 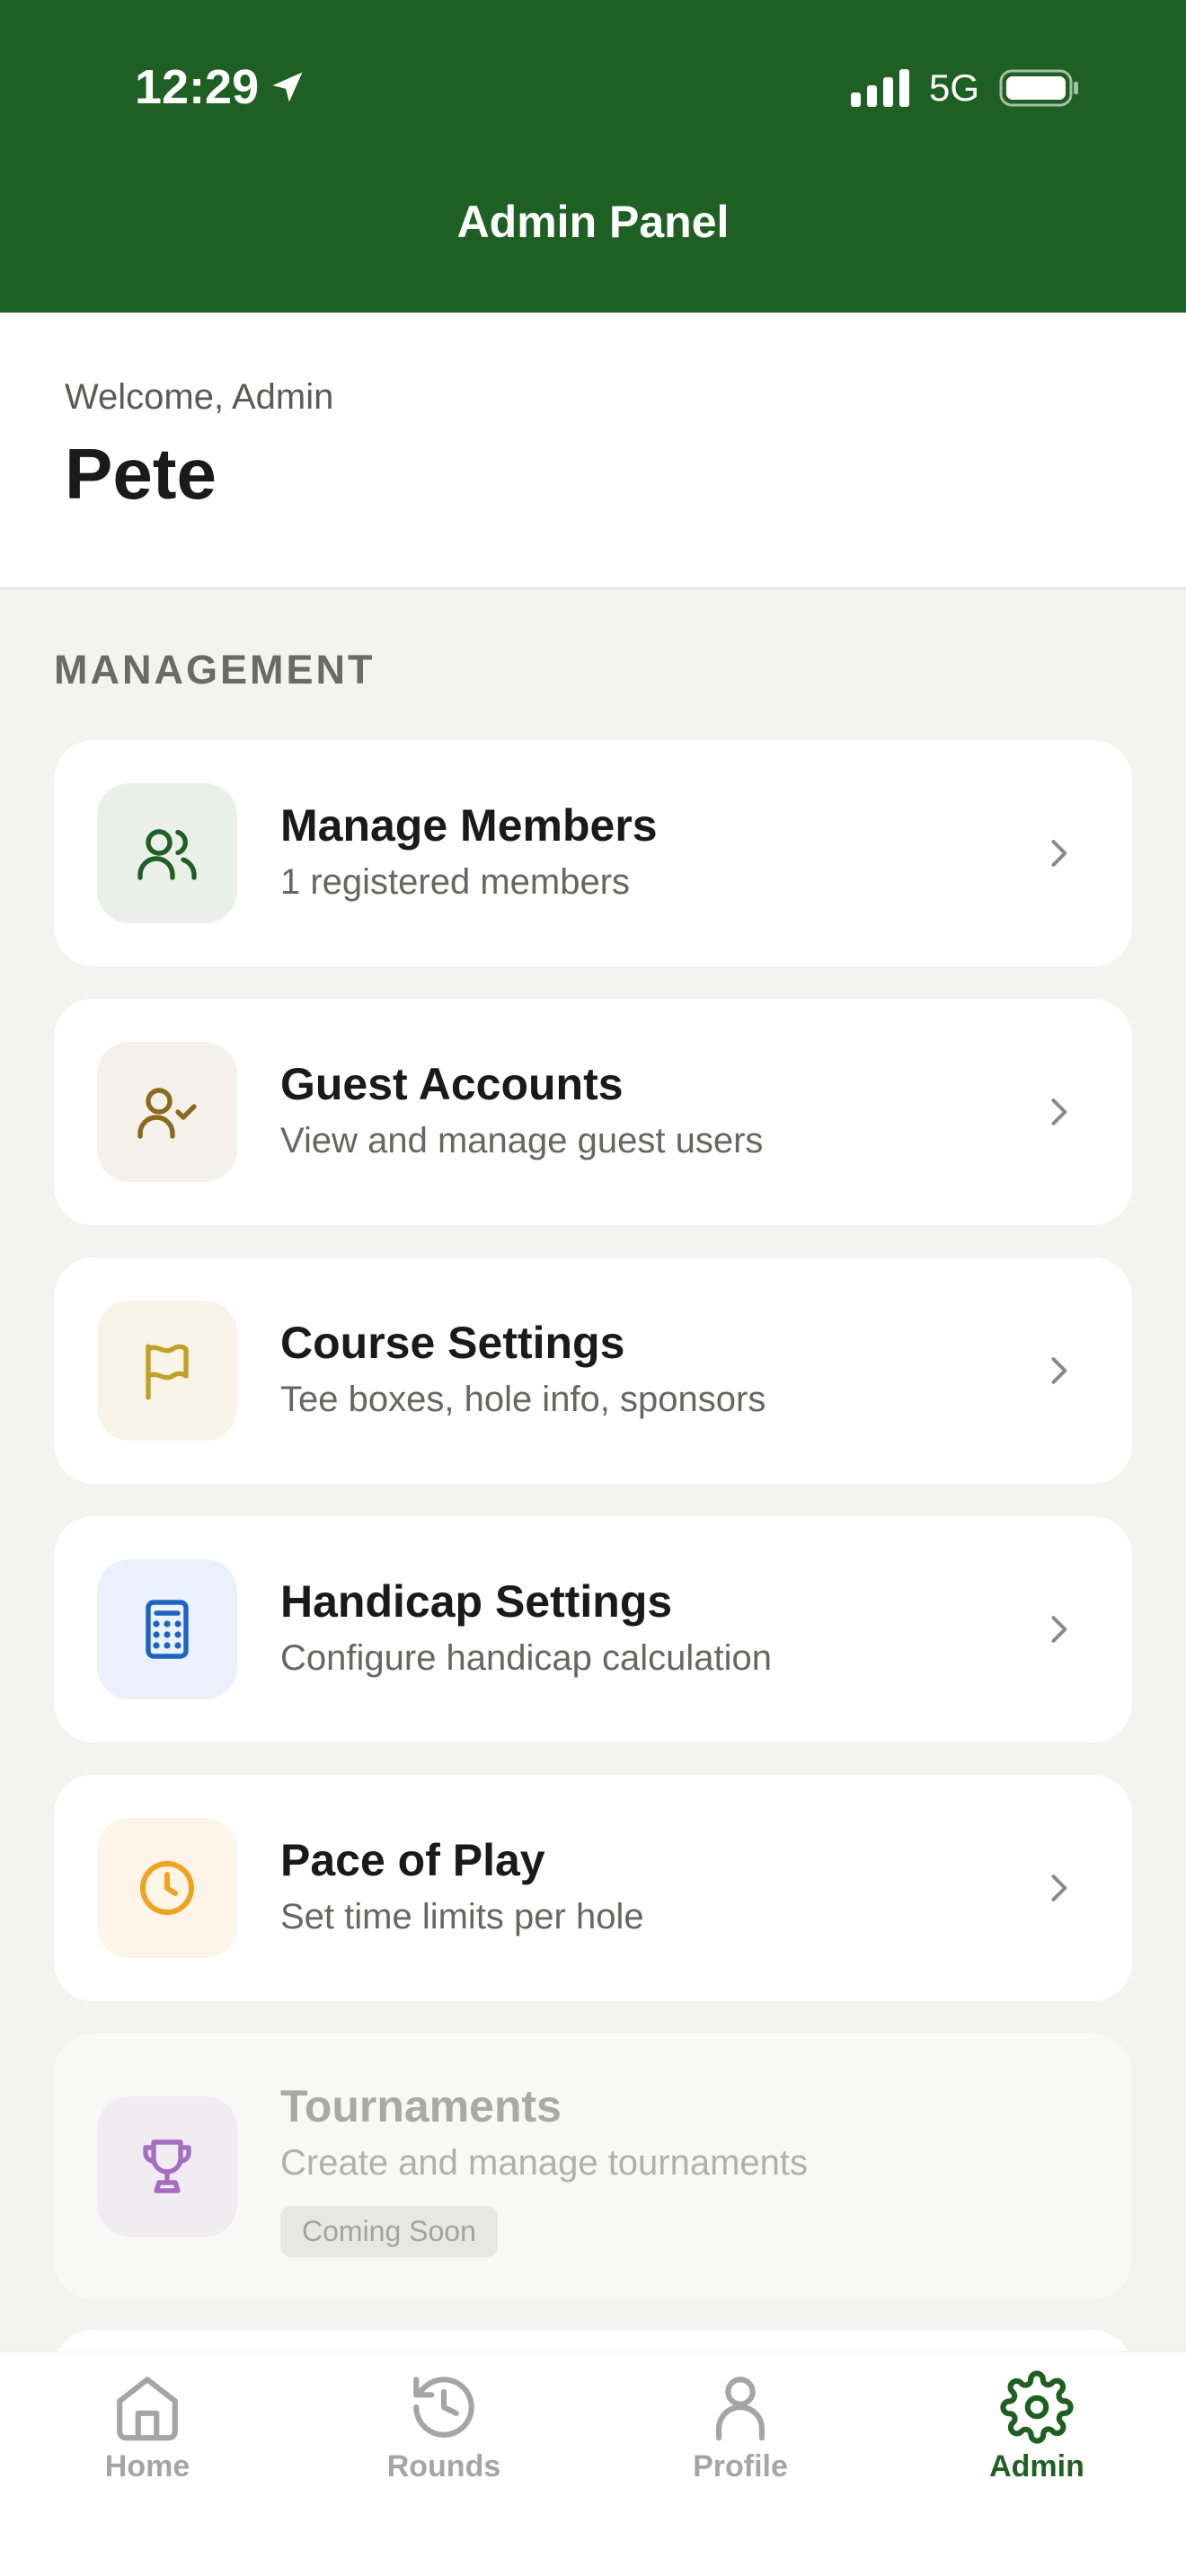 What do you see at coordinates (462, 1916) in the screenshot?
I see `card-subtitle: Set time limits per hole` at bounding box center [462, 1916].